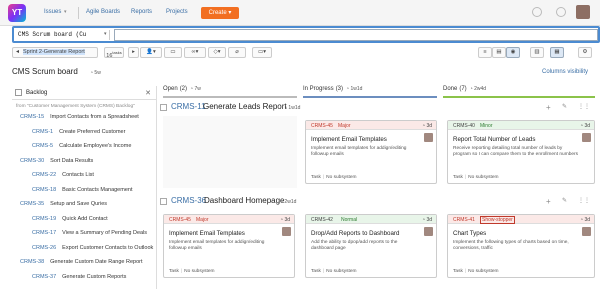 Image resolution: width=600 pixels, height=289 pixels. I want to click on backlog-item-id: CRMS-22, so click(44, 175).